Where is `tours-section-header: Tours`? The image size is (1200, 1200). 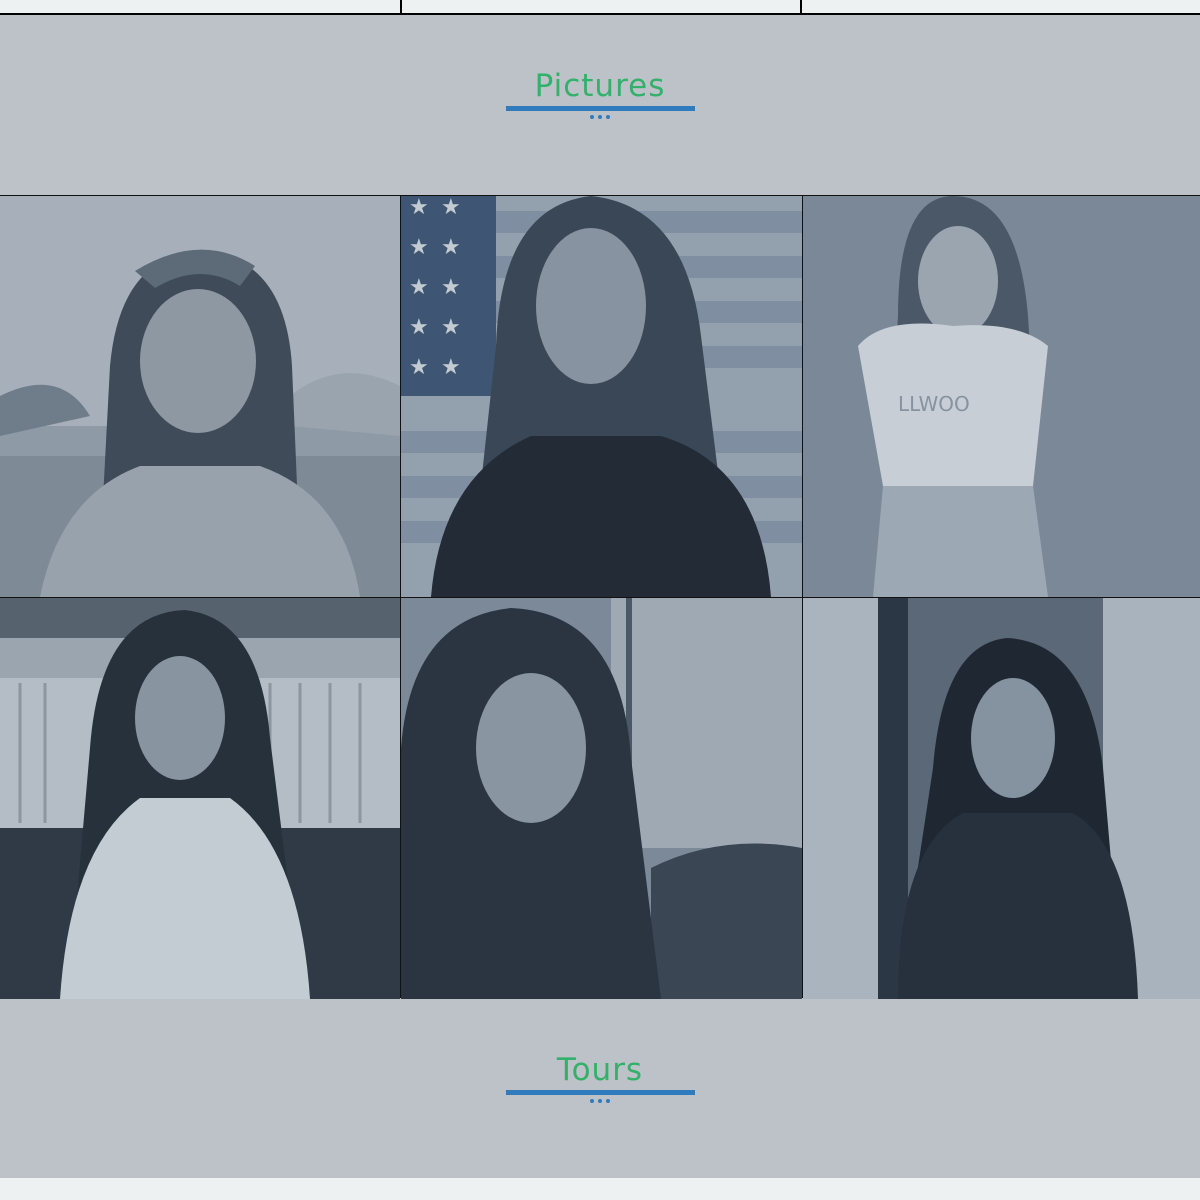
tours-section-header: Tours is located at coordinates (600, 1077).